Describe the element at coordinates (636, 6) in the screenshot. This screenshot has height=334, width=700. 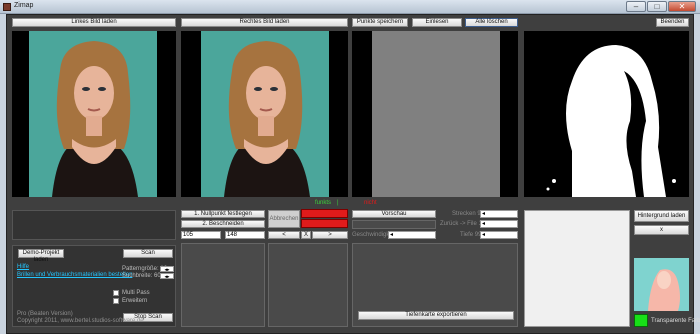
I see `minimize-button: –` at that location.